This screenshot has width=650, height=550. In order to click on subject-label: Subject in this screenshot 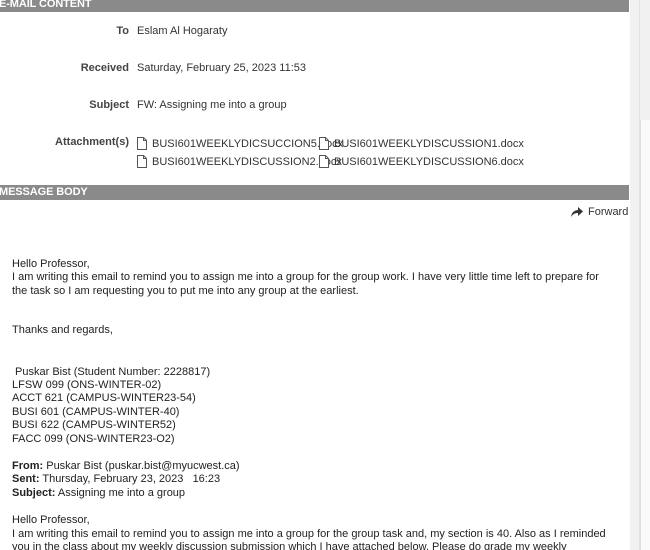, I will do `click(109, 105)`.